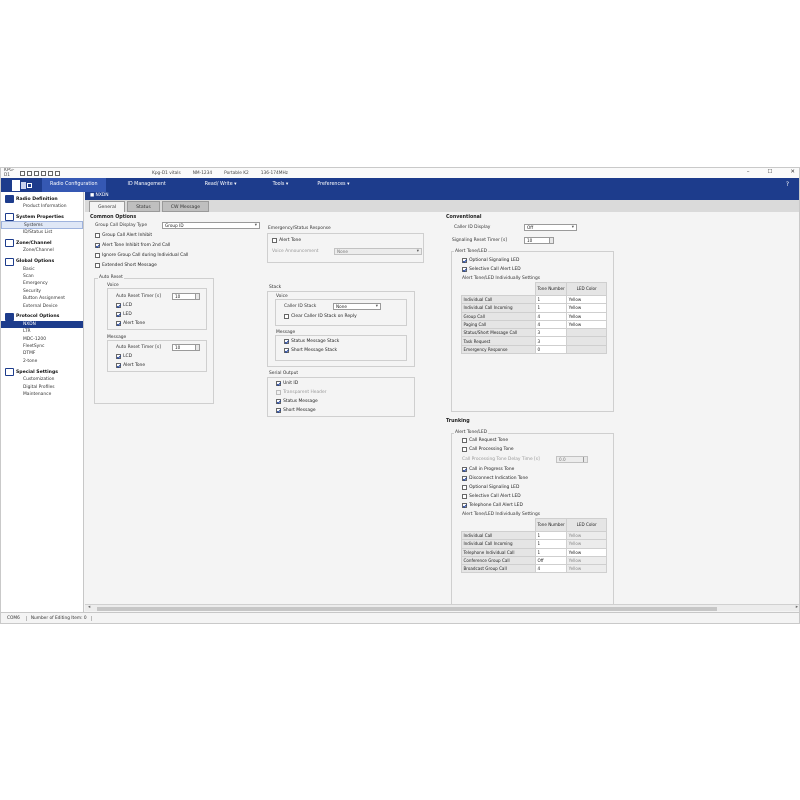  What do you see at coordinates (22, 173) in the screenshot?
I see `new-file-icon` at bounding box center [22, 173].